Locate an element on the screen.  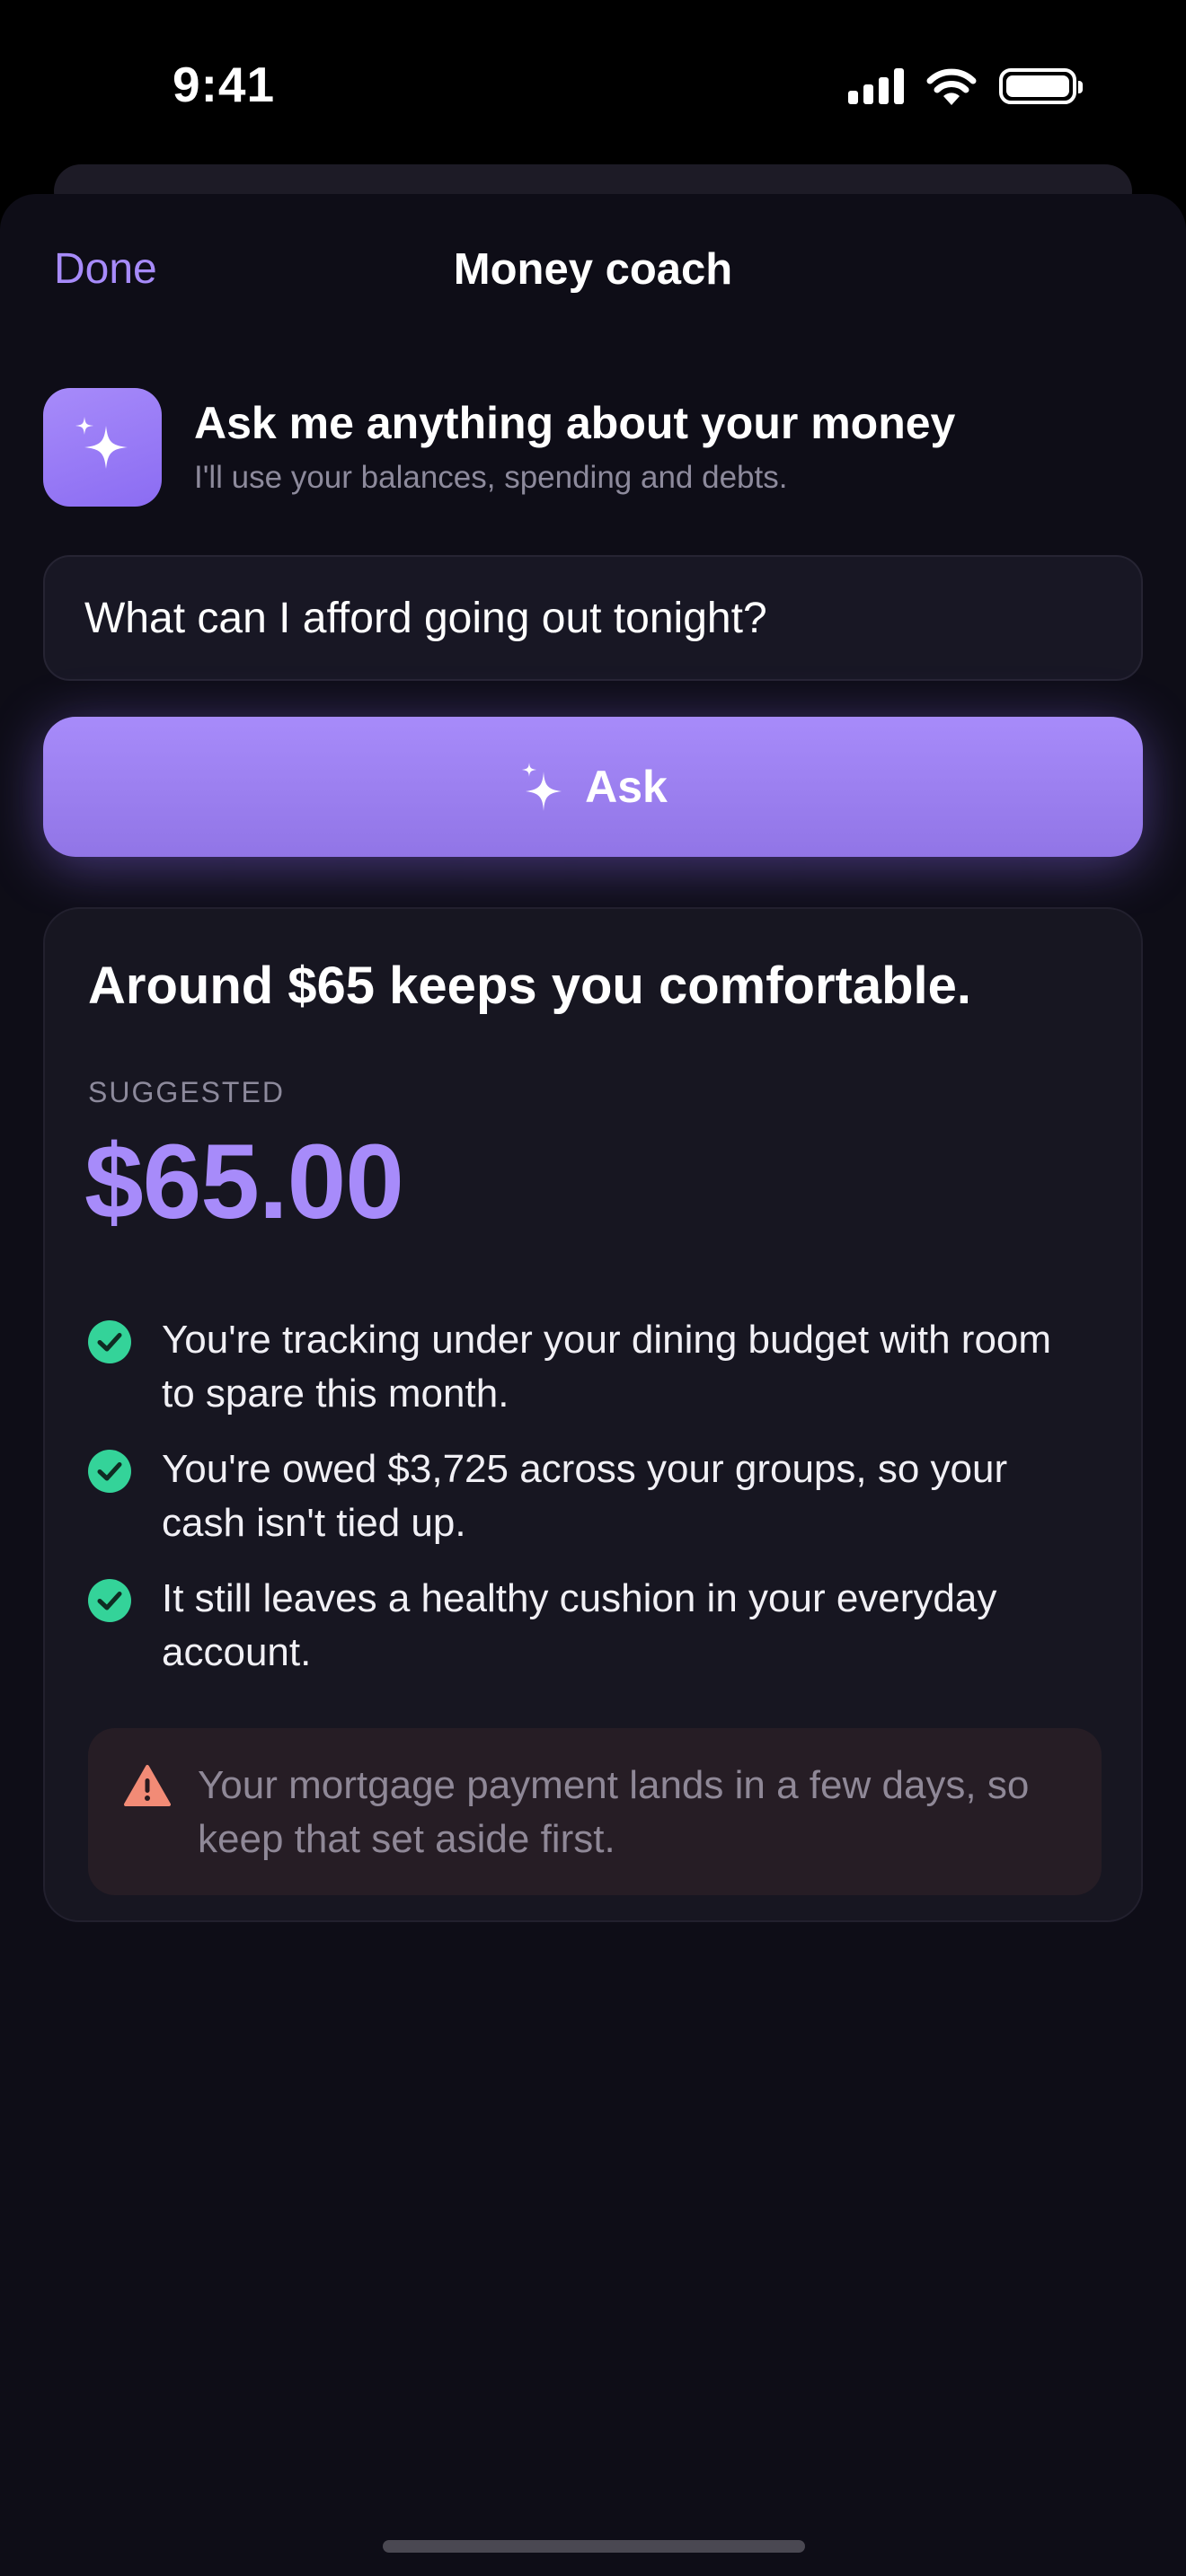
coach-badge is located at coordinates (102, 447).